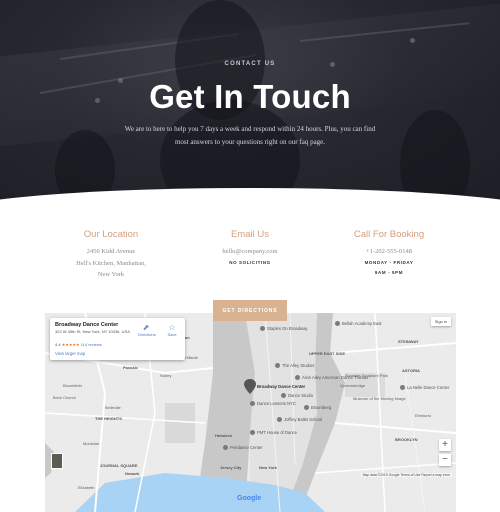 The image size is (500, 512). What do you see at coordinates (294, 366) in the screenshot?
I see `map-pin: The Alley Studios` at bounding box center [294, 366].